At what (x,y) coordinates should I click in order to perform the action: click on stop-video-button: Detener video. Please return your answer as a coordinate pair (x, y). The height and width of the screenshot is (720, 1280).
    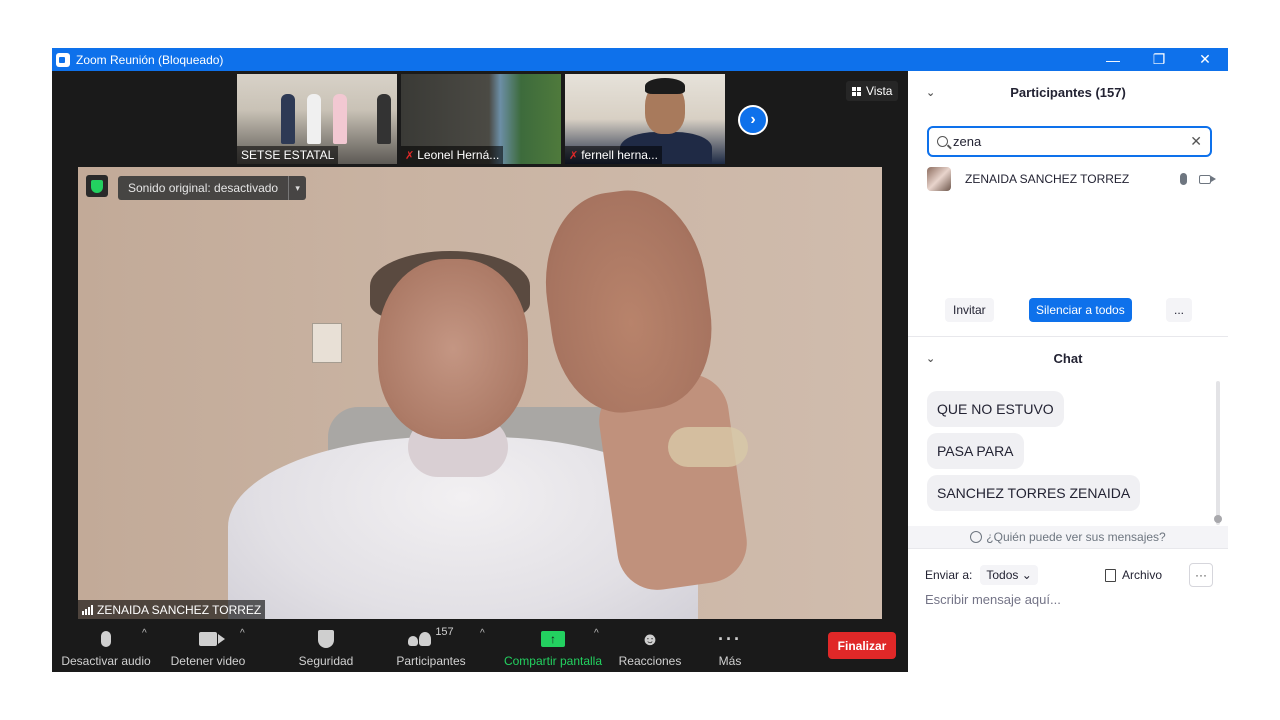
    Looking at the image, I should click on (208, 647).